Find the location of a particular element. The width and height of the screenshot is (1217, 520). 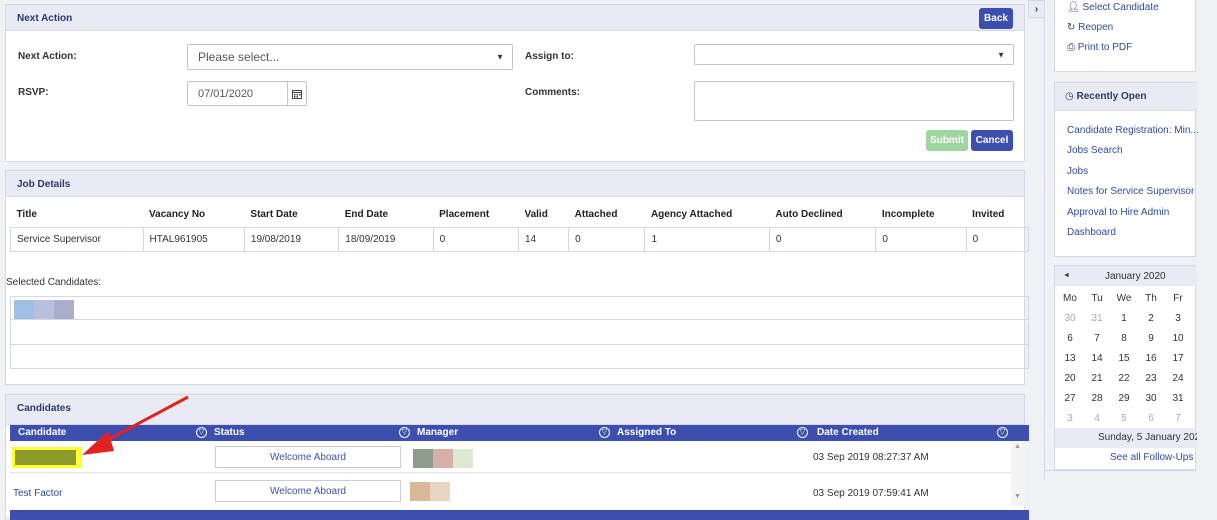

calendar-day: 16 is located at coordinates (1151, 358).